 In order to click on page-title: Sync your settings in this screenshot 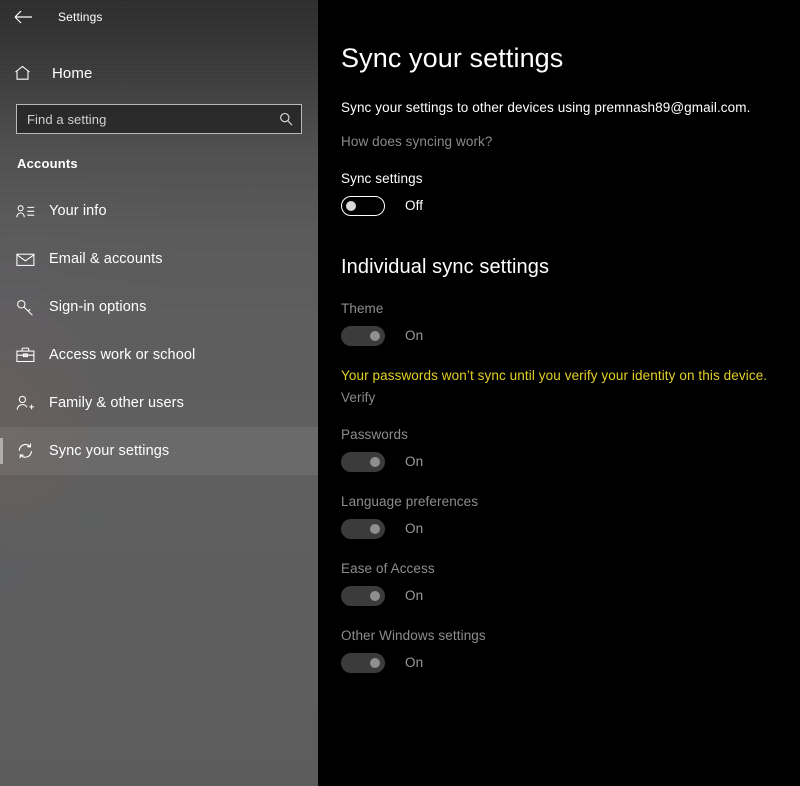, I will do `click(452, 58)`.